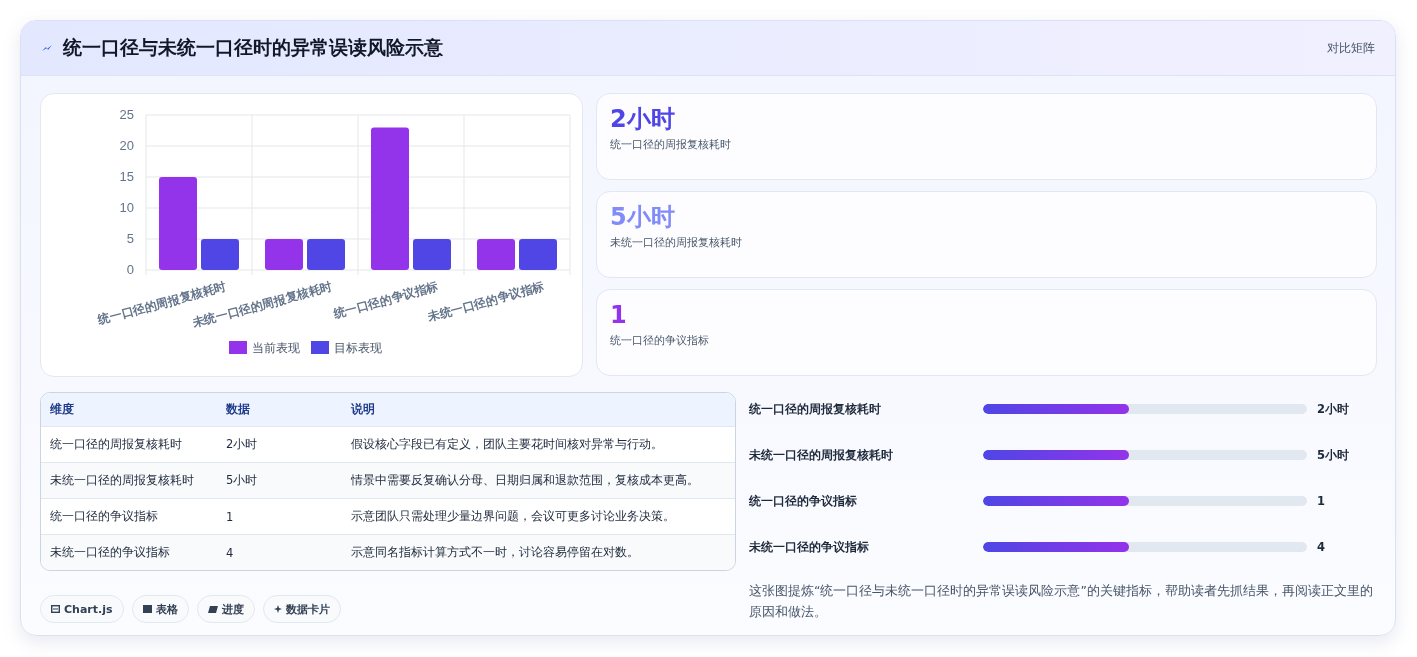  I want to click on y-tick-label: 25, so click(126, 114).